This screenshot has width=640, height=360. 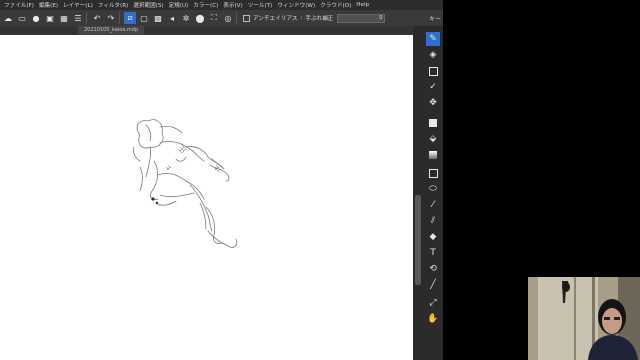 I want to click on document-tab: 20210105_kaioa.mdp, so click(x=111, y=30).